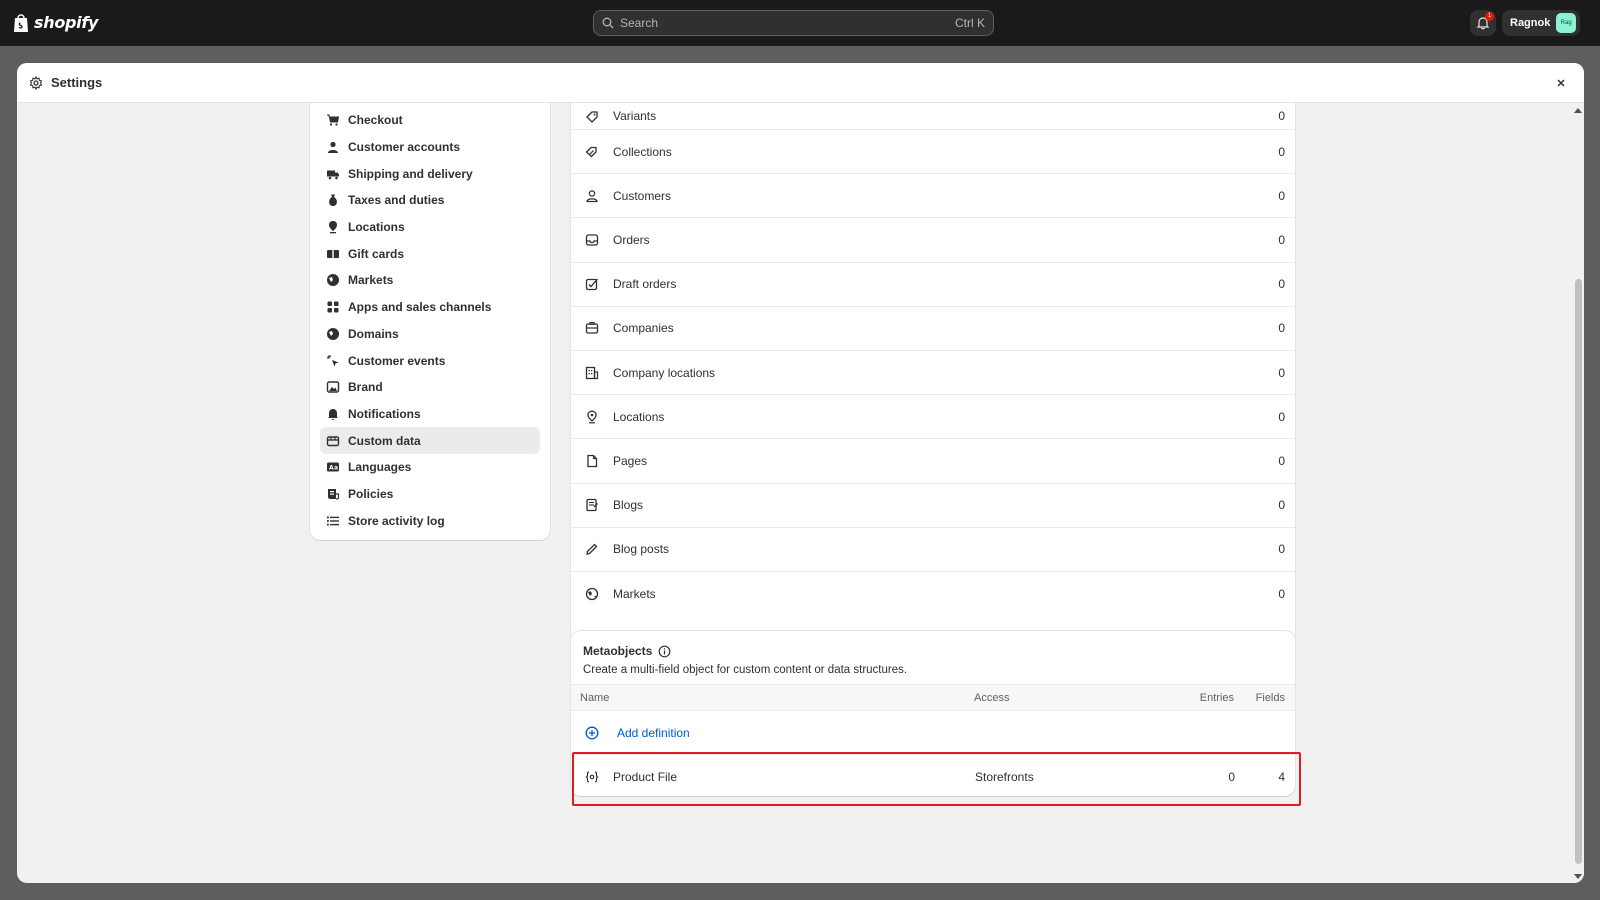 The height and width of the screenshot is (900, 1600). Describe the element at coordinates (933, 329) in the screenshot. I see `definition-row-companies: Companies 0` at that location.